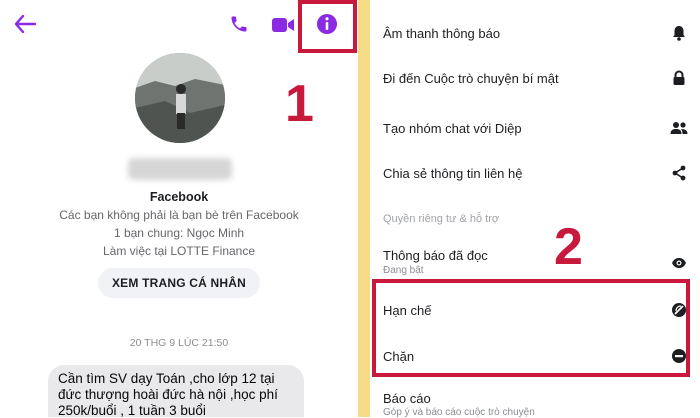  What do you see at coordinates (535, 132) in the screenshot?
I see `row-create-group: Tạo nhóm chat với Diệp` at bounding box center [535, 132].